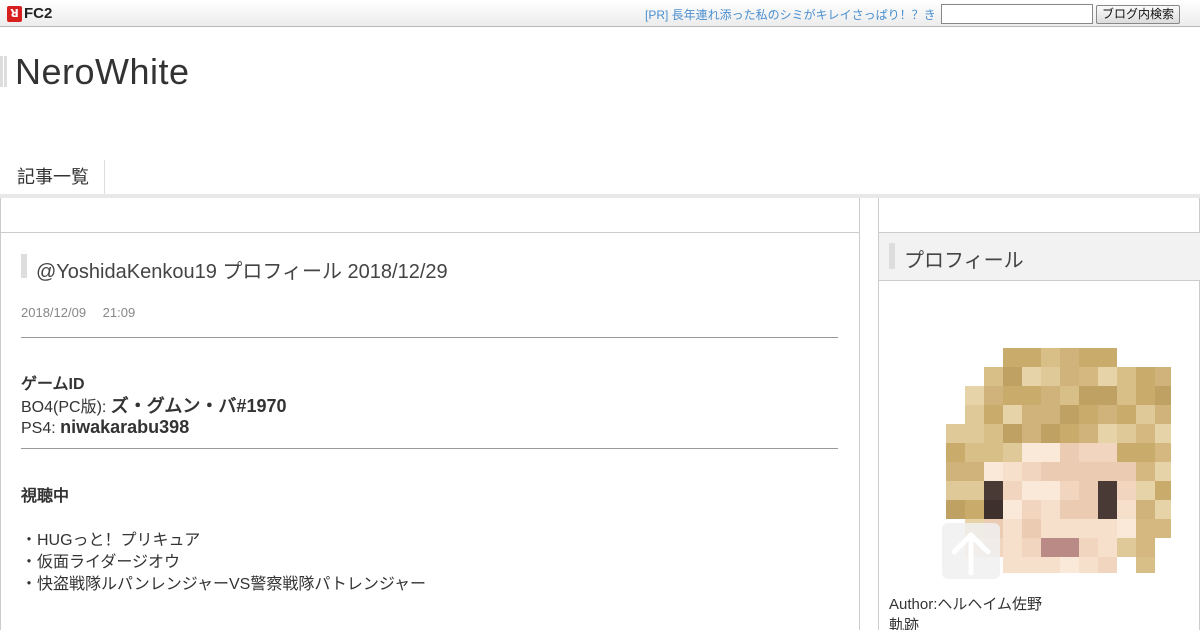 The image size is (1200, 630). I want to click on post-title-accent, so click(24, 266).